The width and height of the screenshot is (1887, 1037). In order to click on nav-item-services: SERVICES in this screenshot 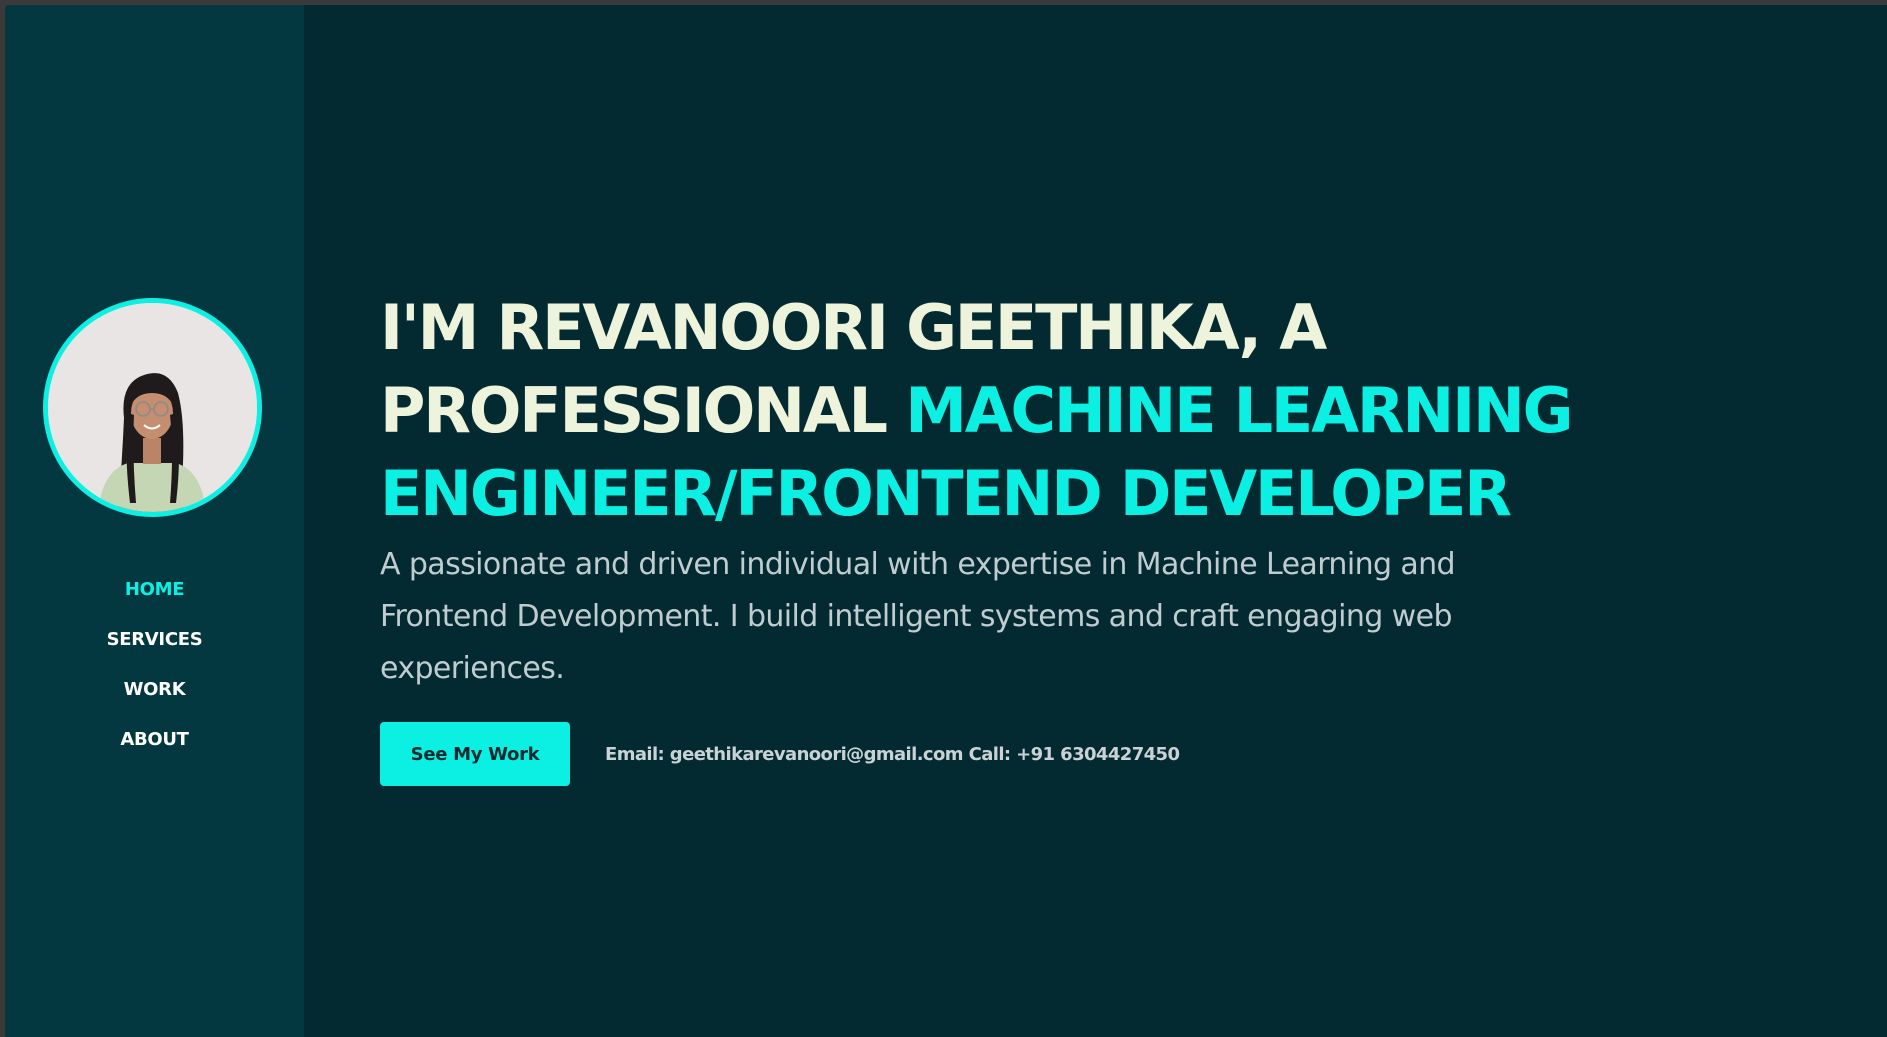, I will do `click(154, 650)`.